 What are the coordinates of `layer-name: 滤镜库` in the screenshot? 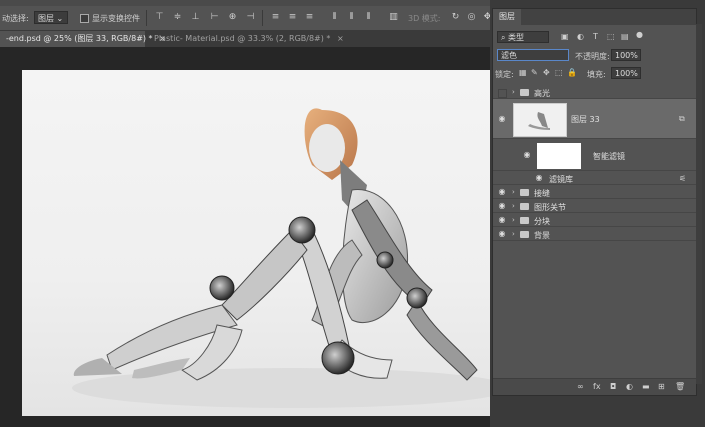 It's located at (561, 179).